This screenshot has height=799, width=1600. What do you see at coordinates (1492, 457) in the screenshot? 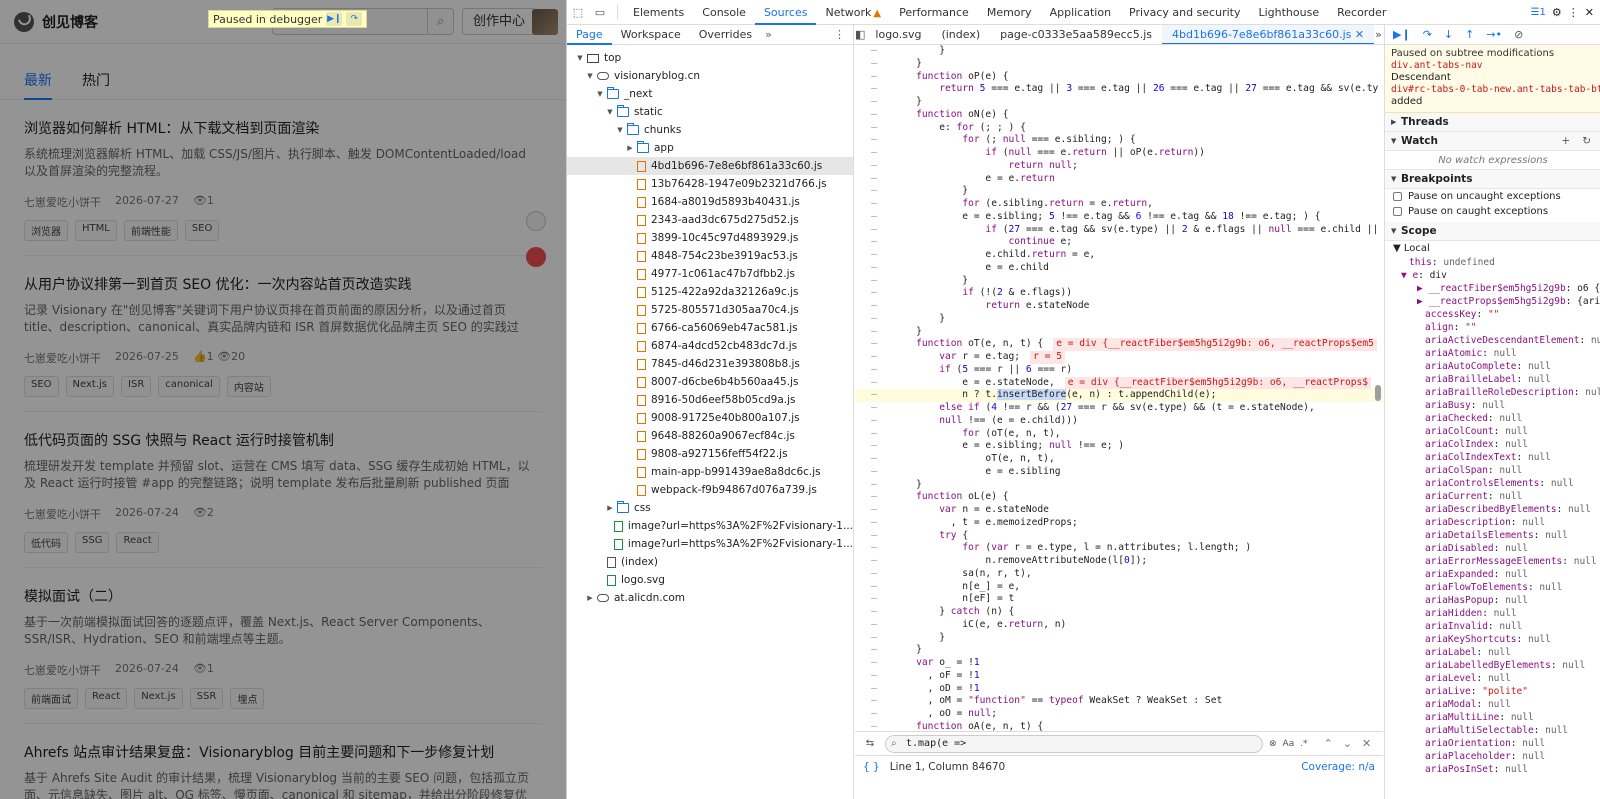
I see `scope-property: ariaColIndexText: null` at bounding box center [1492, 457].